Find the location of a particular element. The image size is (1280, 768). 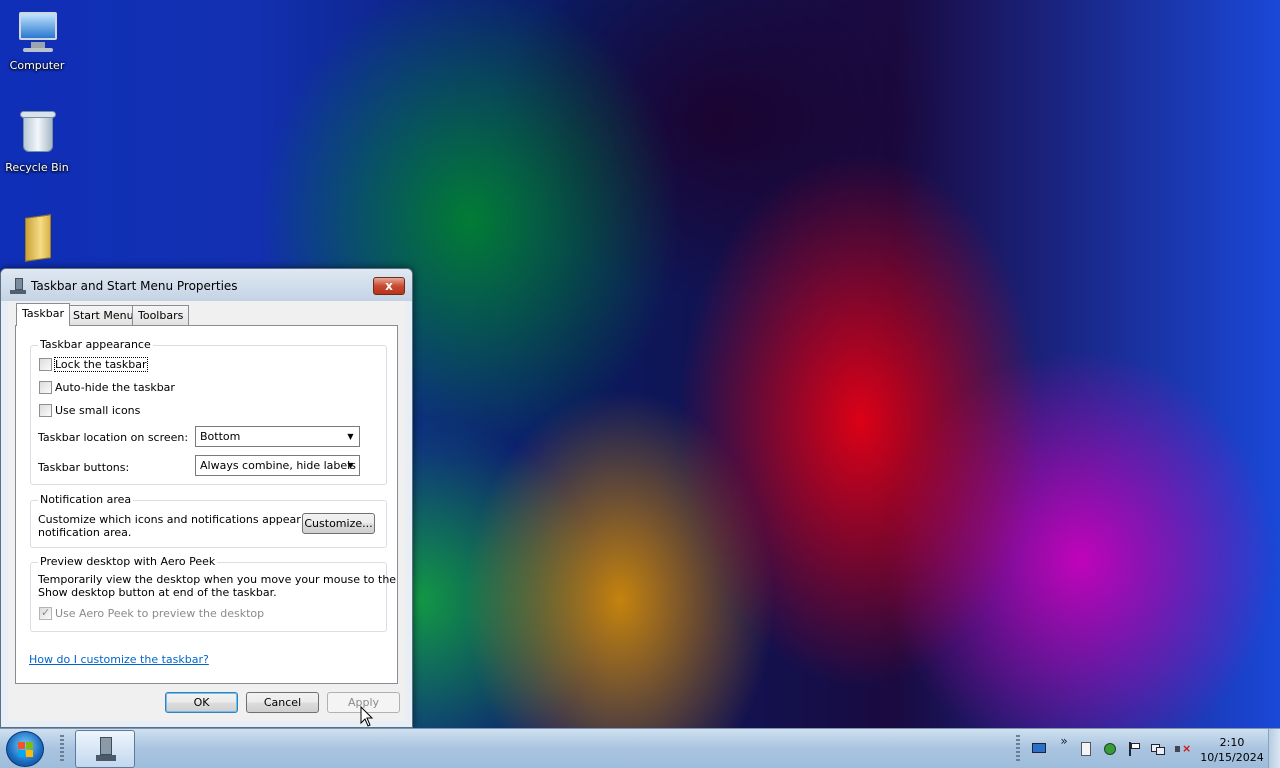

clock-date: 10/15/2024 is located at coordinates (1232, 757).